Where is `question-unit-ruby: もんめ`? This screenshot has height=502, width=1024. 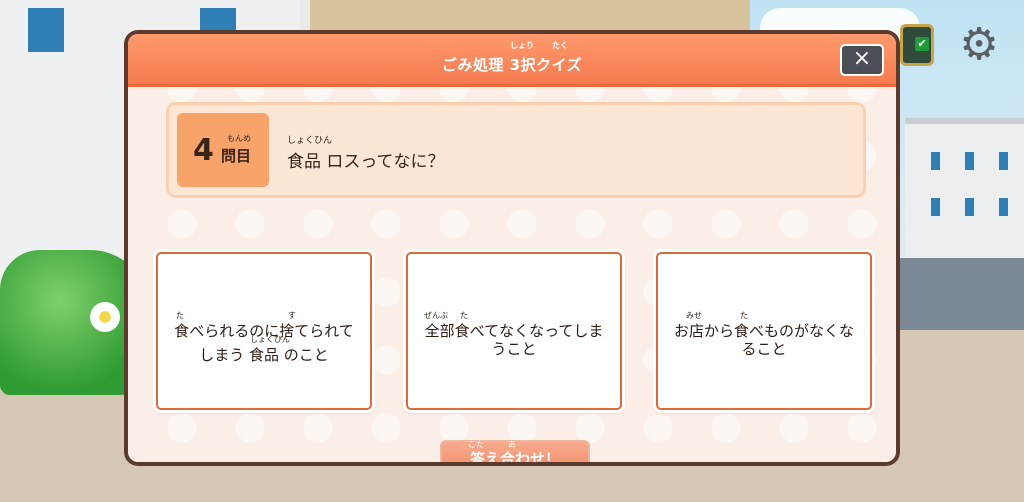 question-unit-ruby: もんめ is located at coordinates (239, 138).